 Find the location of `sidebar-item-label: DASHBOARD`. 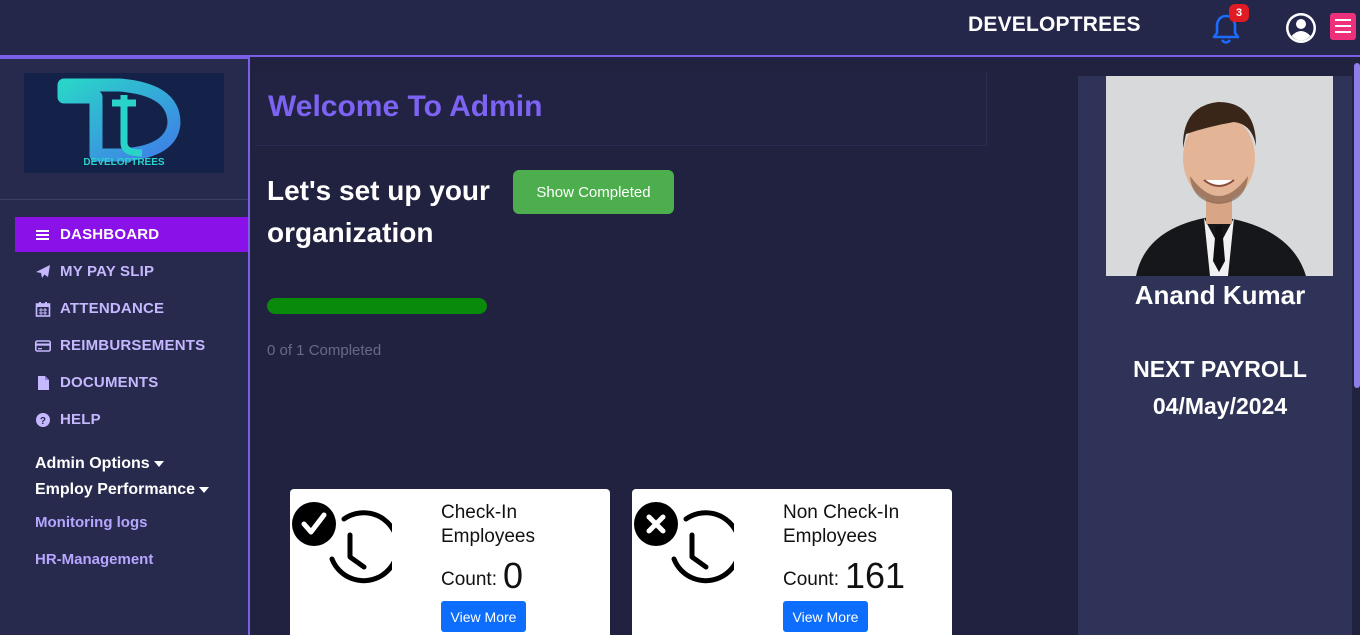

sidebar-item-label: DASHBOARD is located at coordinates (110, 234).